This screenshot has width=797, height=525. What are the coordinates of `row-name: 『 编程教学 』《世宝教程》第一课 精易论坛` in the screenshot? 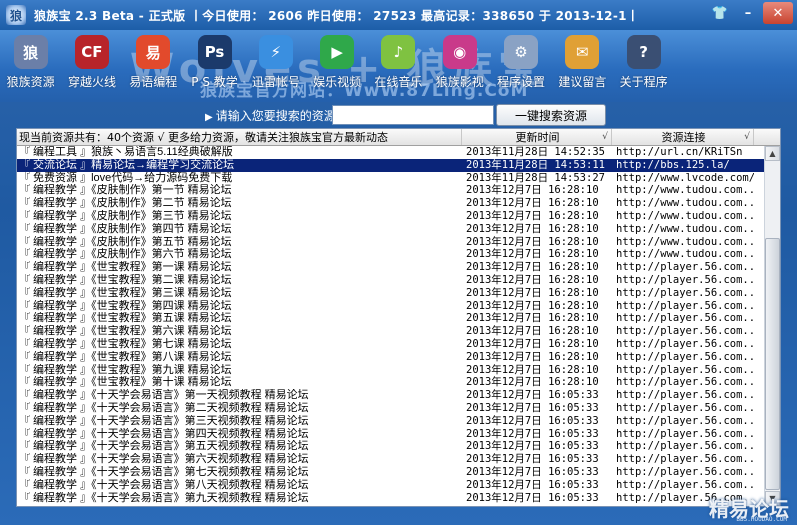 It's located at (125, 267).